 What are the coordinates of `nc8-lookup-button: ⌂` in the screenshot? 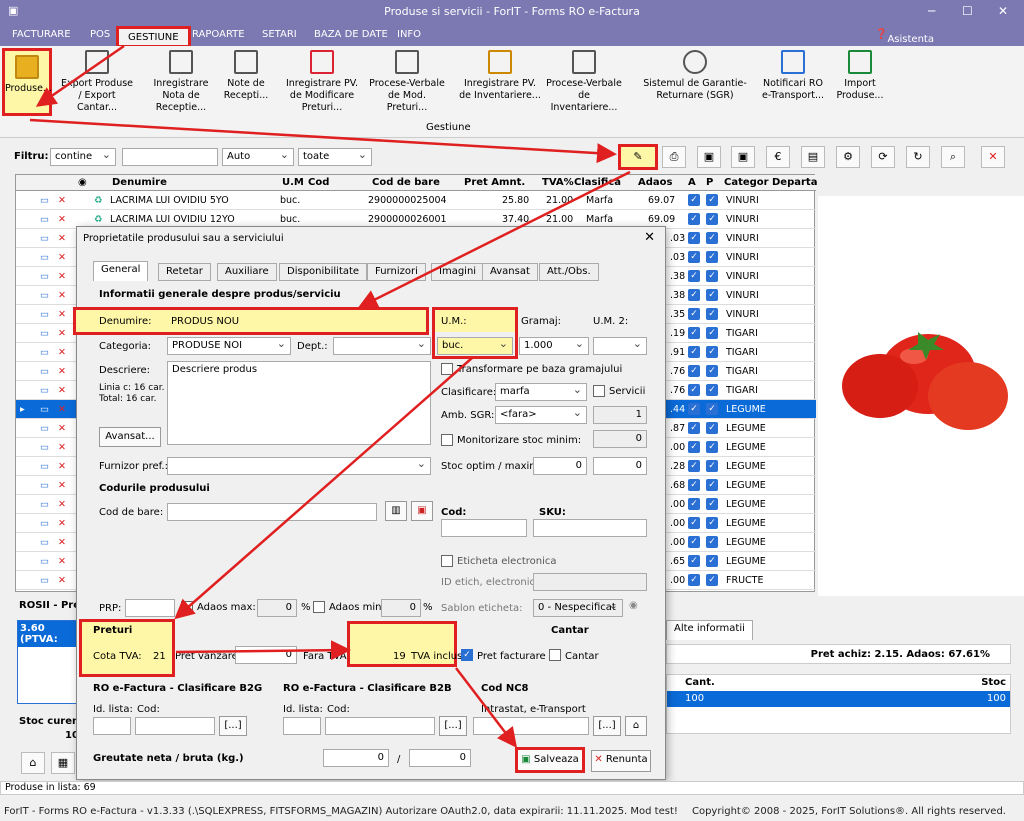 It's located at (636, 726).